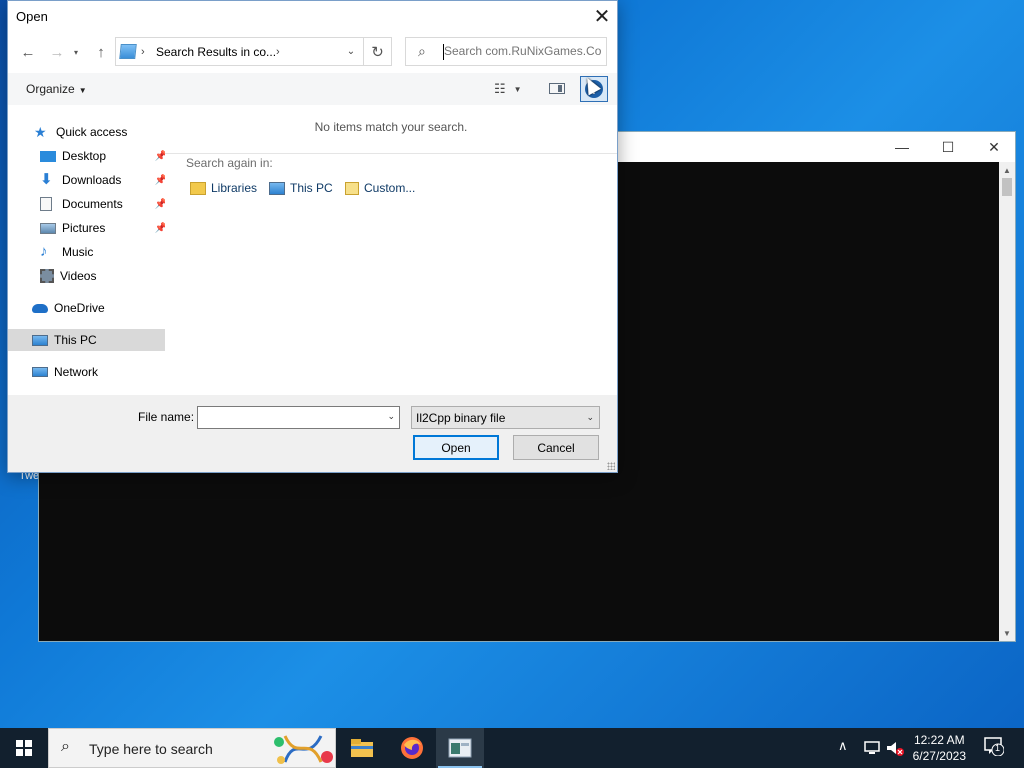  What do you see at coordinates (44, 251) in the screenshot?
I see `music-note-icon: ♪` at bounding box center [44, 251].